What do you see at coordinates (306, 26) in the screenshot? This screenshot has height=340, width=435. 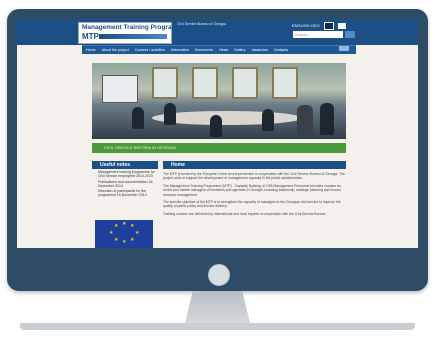 I see `language-label: ENGLISH GEO` at bounding box center [306, 26].